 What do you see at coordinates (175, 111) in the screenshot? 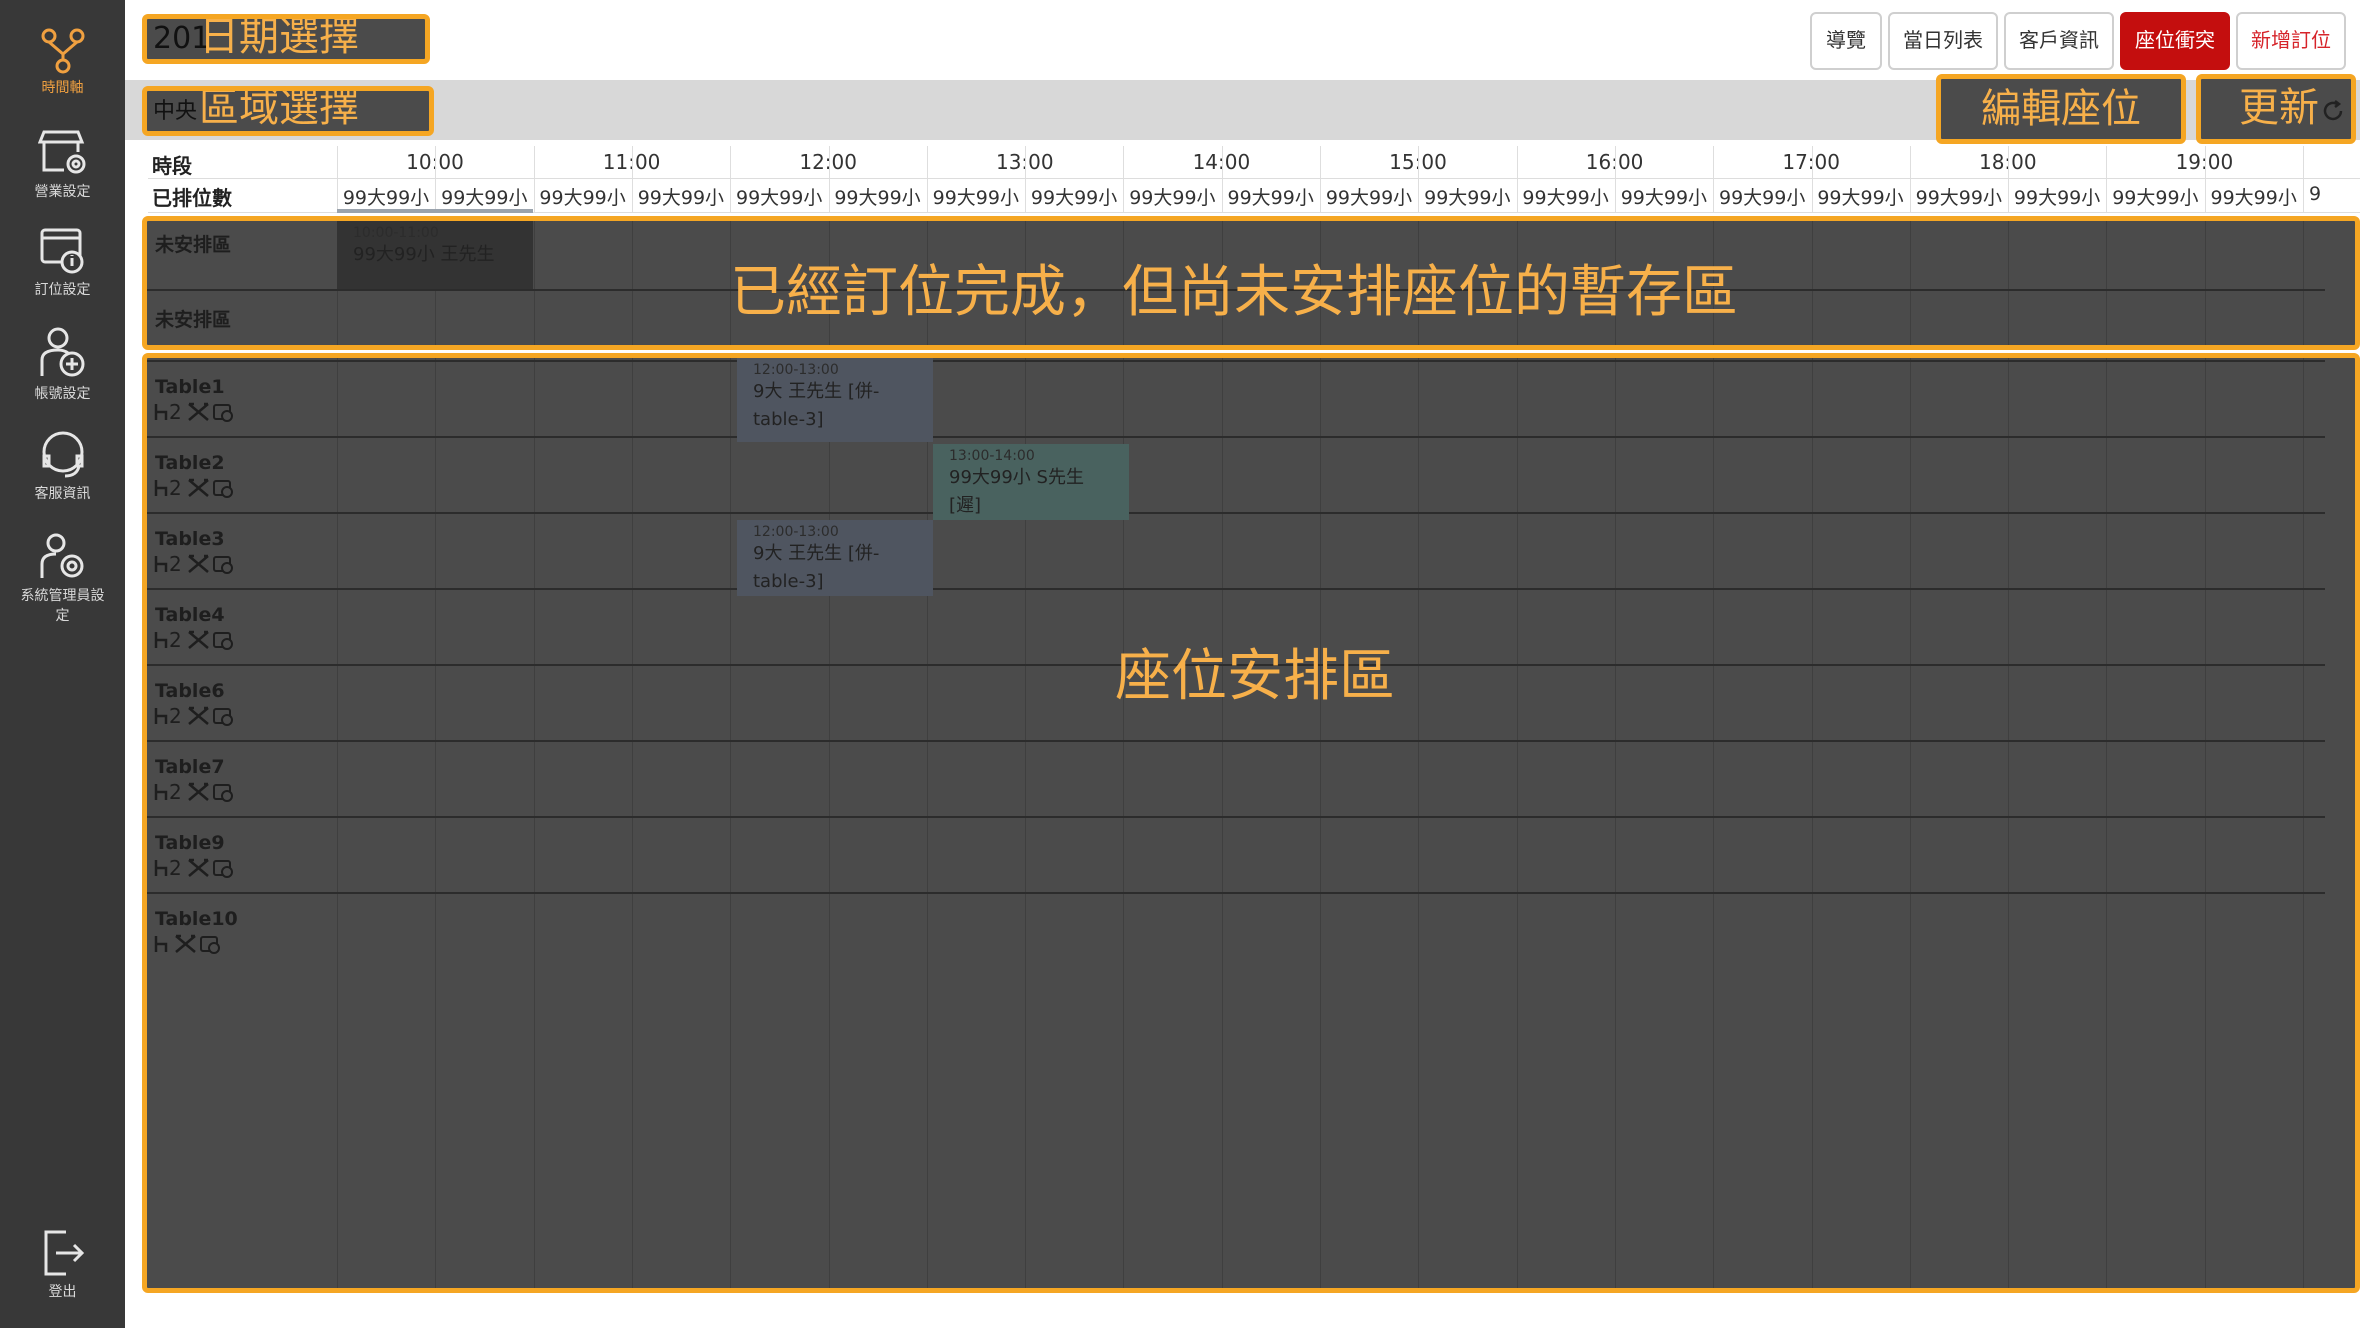
I see `area-value: 中央` at bounding box center [175, 111].